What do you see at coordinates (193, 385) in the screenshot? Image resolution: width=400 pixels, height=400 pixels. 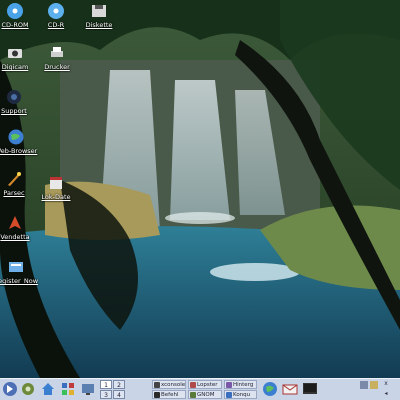 I see `lopster-icon` at bounding box center [193, 385].